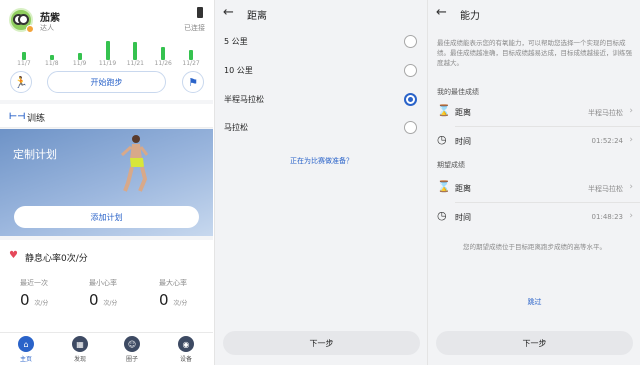  I want to click on tab-home: ⌂ 主页, so click(26, 349).